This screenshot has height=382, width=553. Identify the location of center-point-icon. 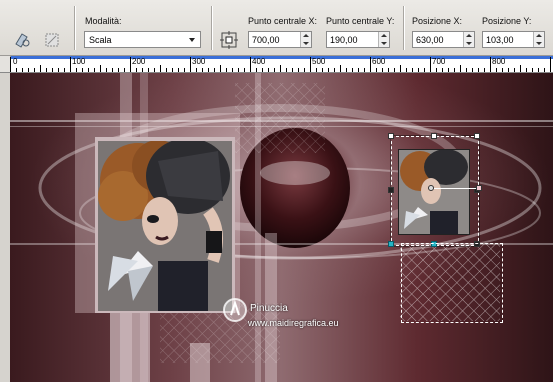
(229, 40).